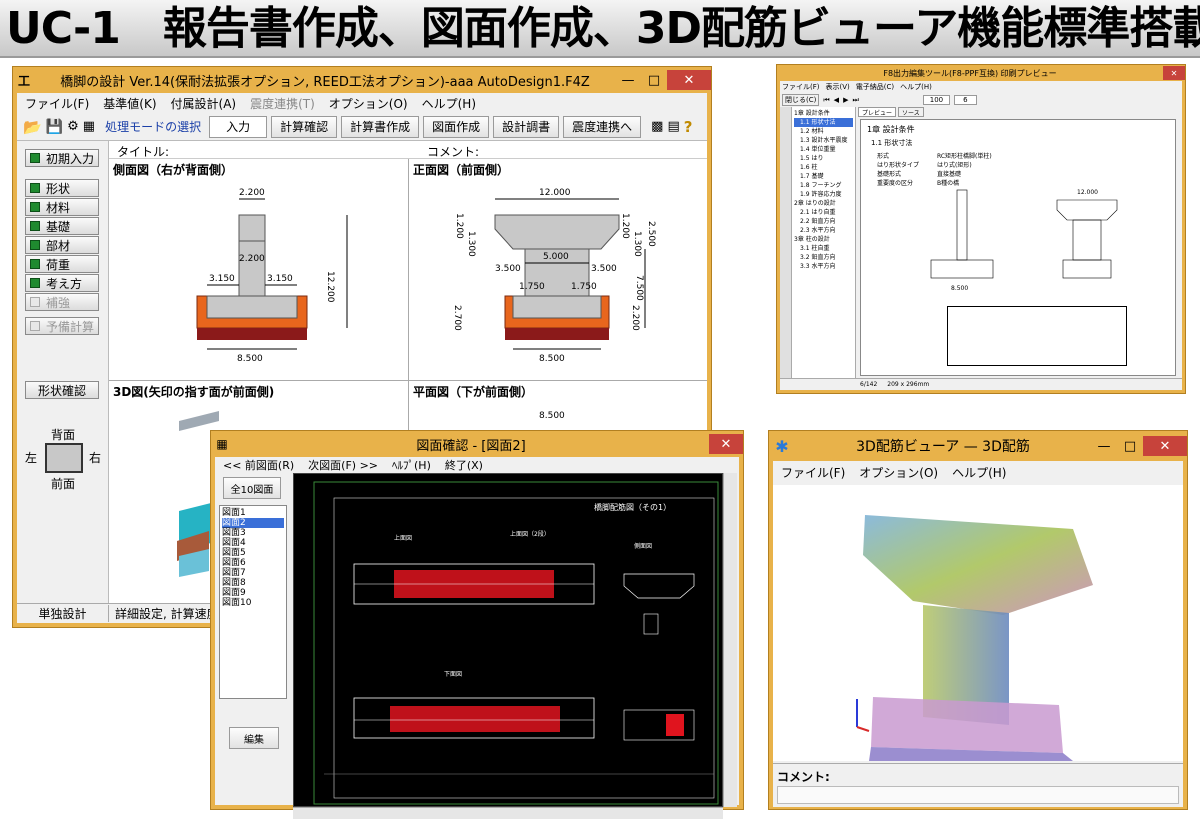 The width and height of the screenshot is (1200, 819). Describe the element at coordinates (823, 212) in the screenshot. I see `tree-item: 2.1 はり自重` at that location.